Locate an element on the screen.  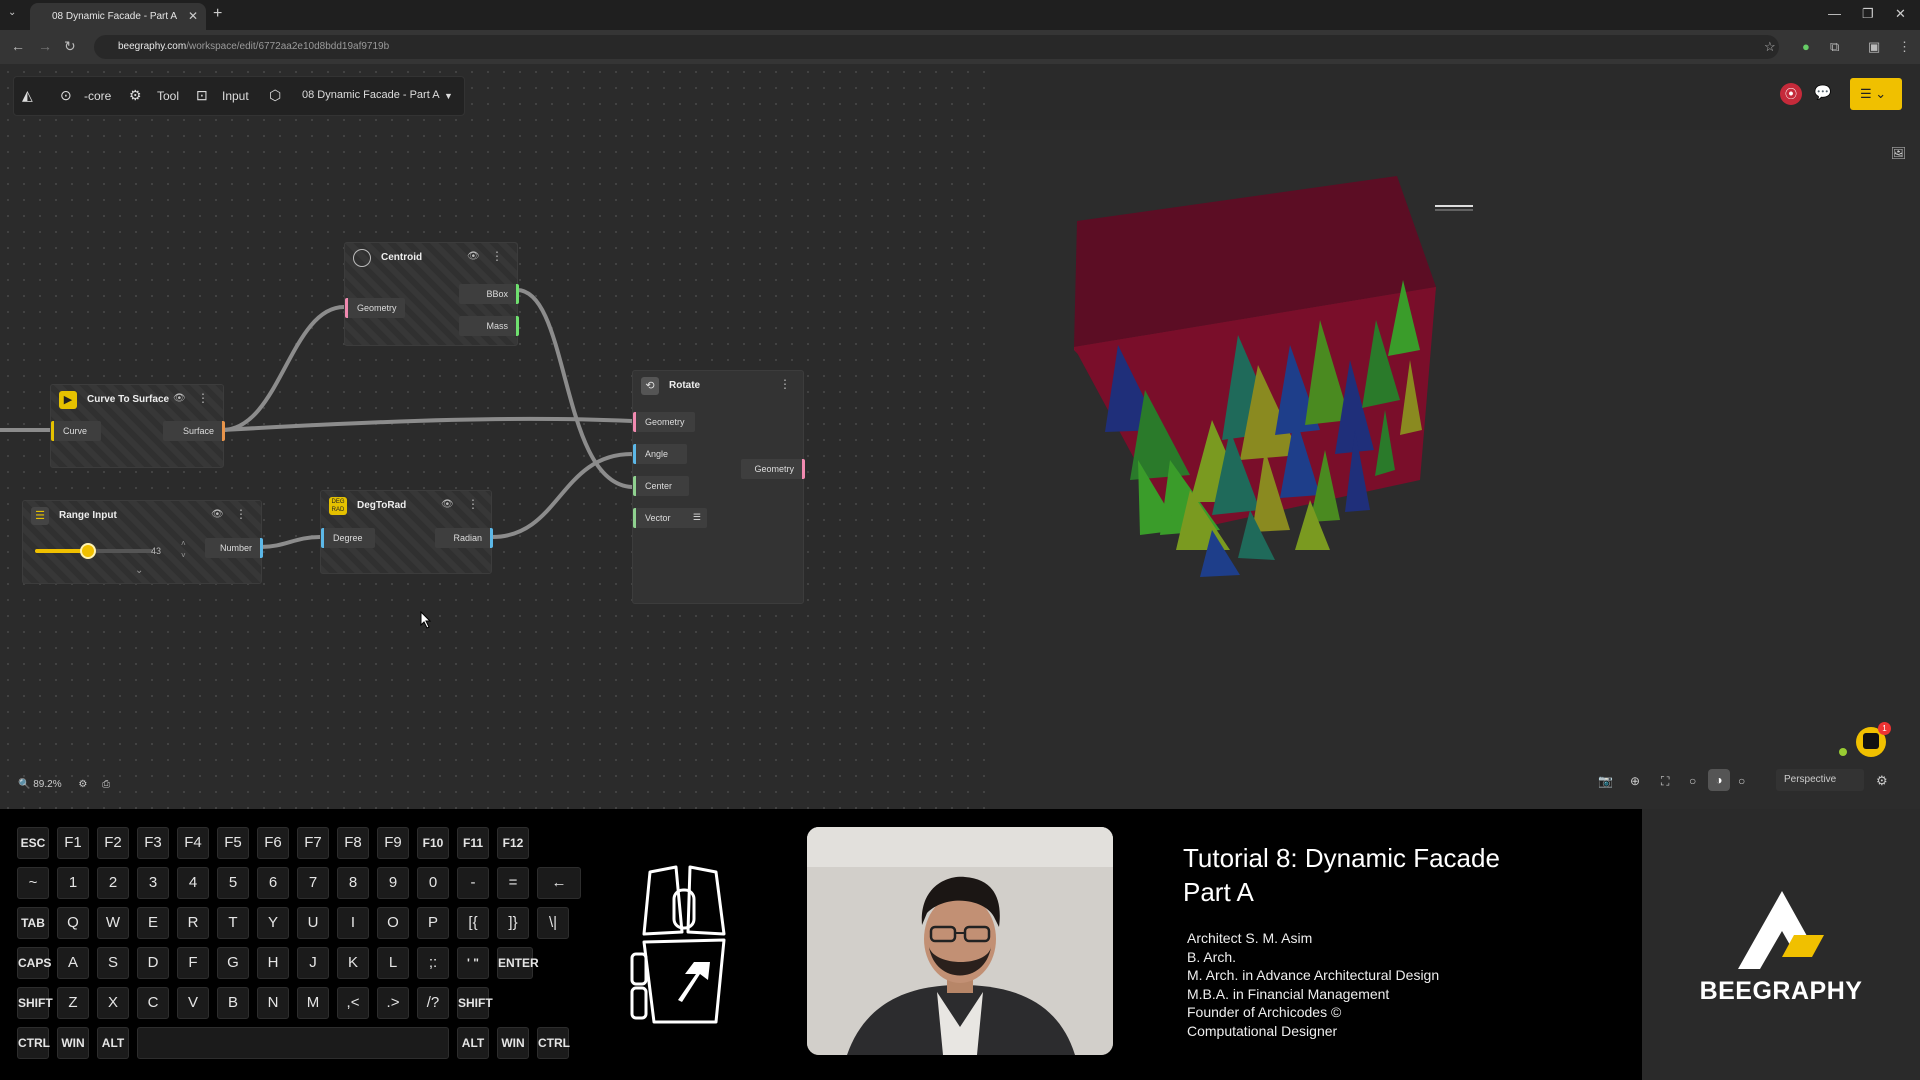
bookmark-star-icon: ☆ is located at coordinates (1770, 47).